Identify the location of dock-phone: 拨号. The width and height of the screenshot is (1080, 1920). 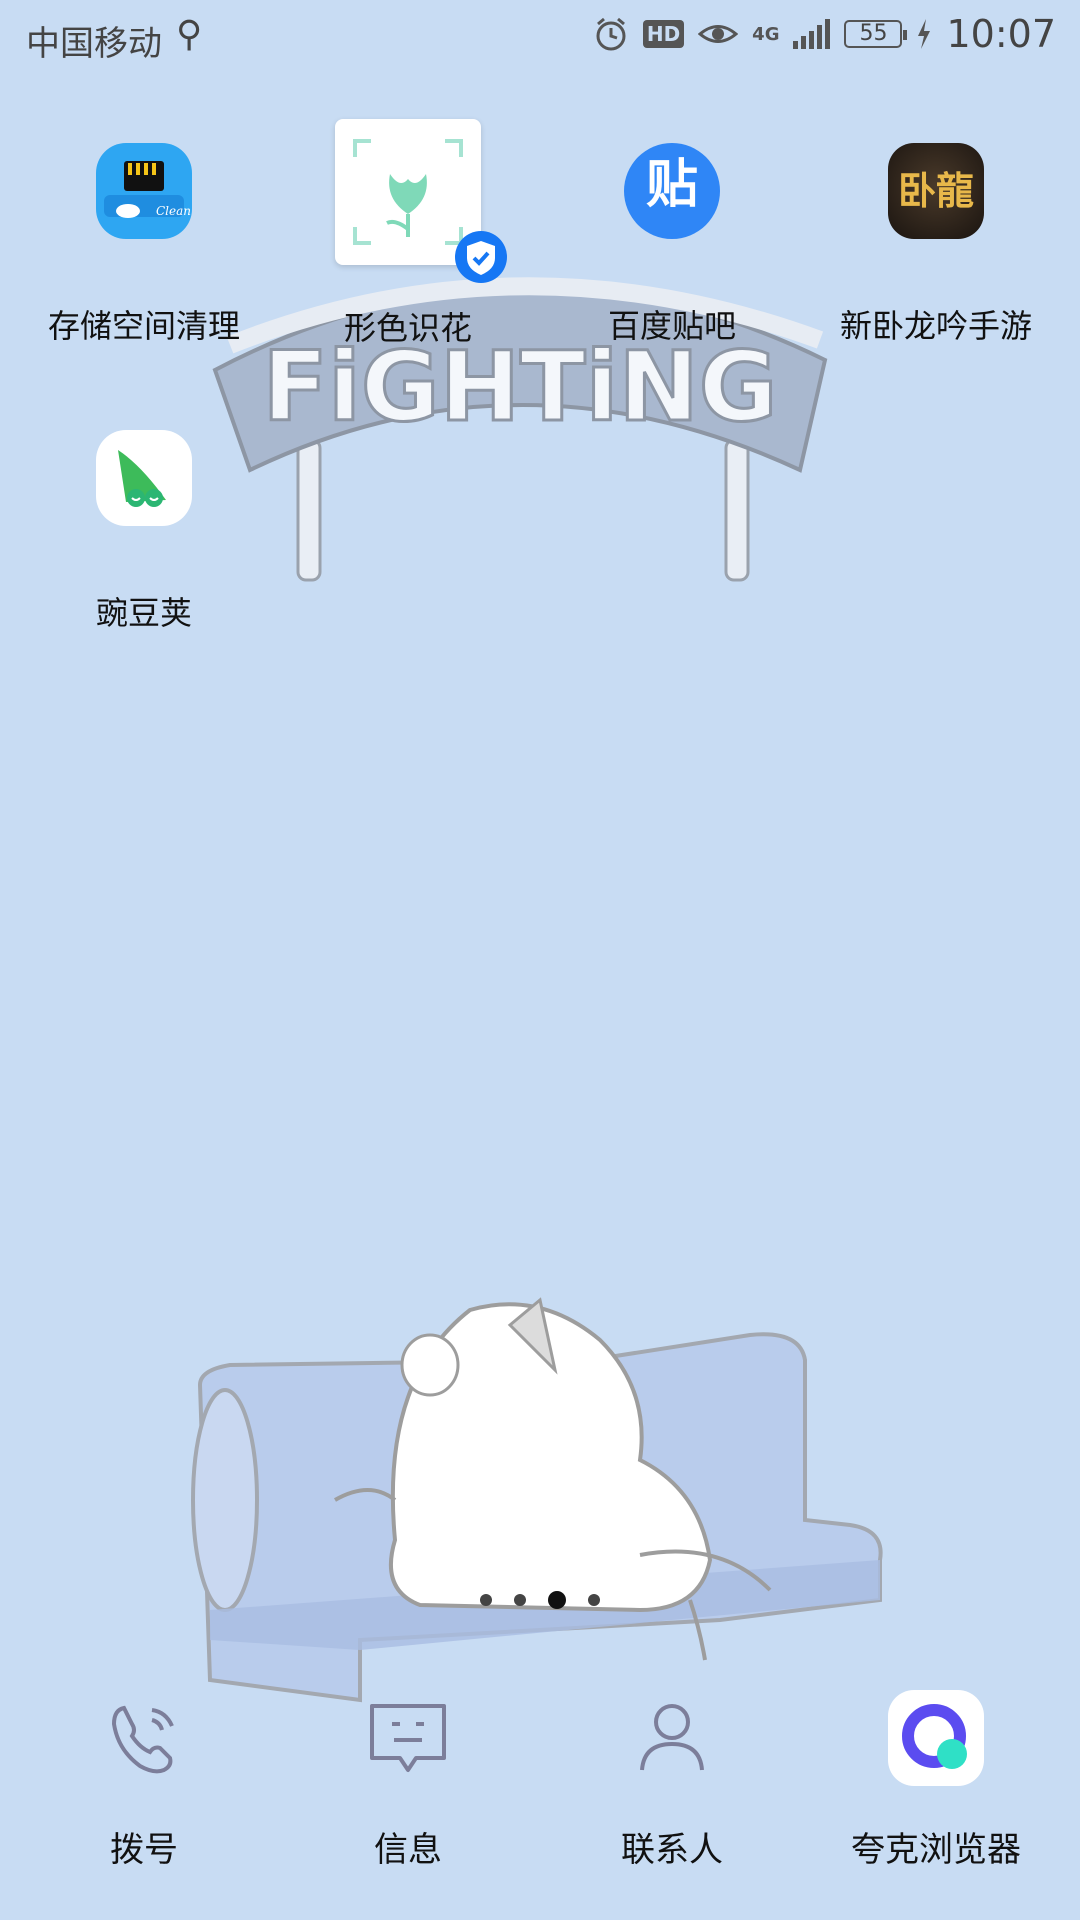
(144, 1780).